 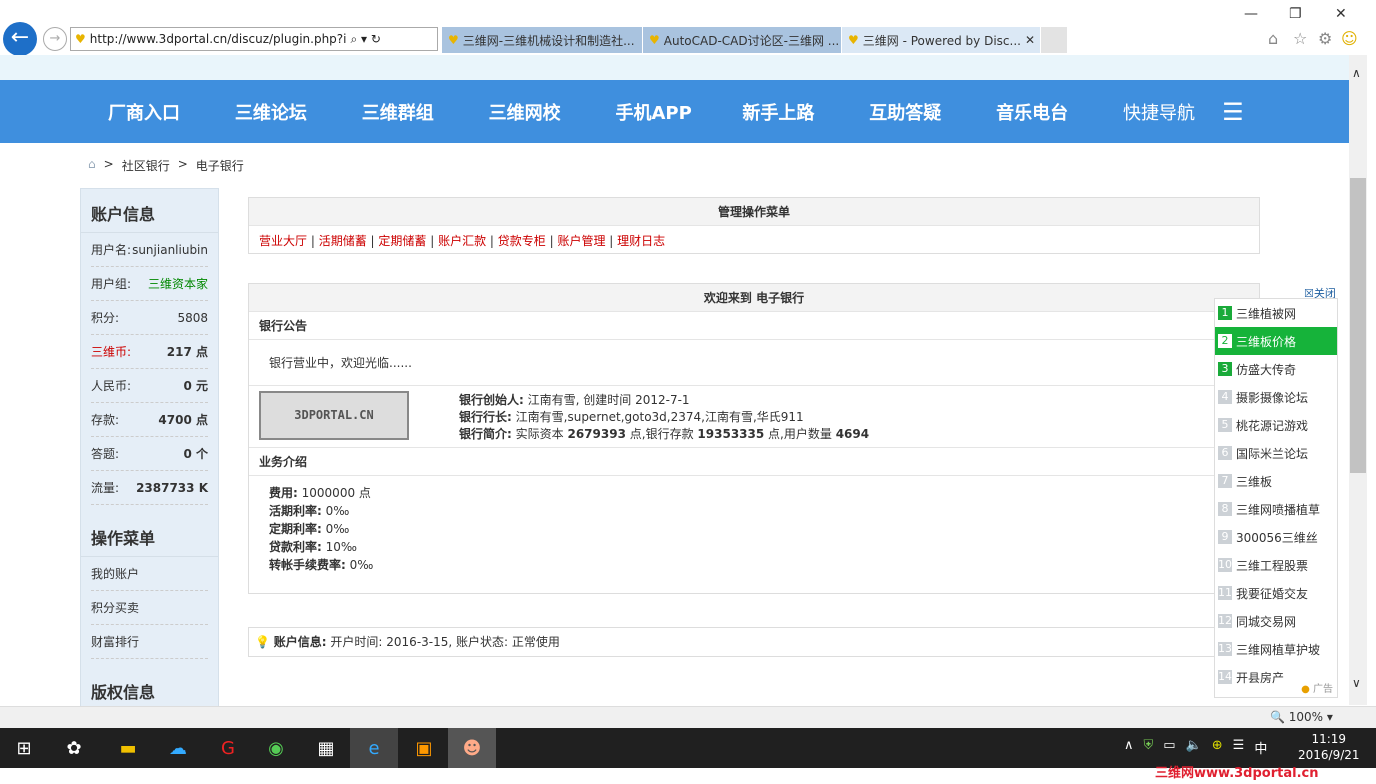 I want to click on ad-item: 1 三维植被网, so click(x=1276, y=313).